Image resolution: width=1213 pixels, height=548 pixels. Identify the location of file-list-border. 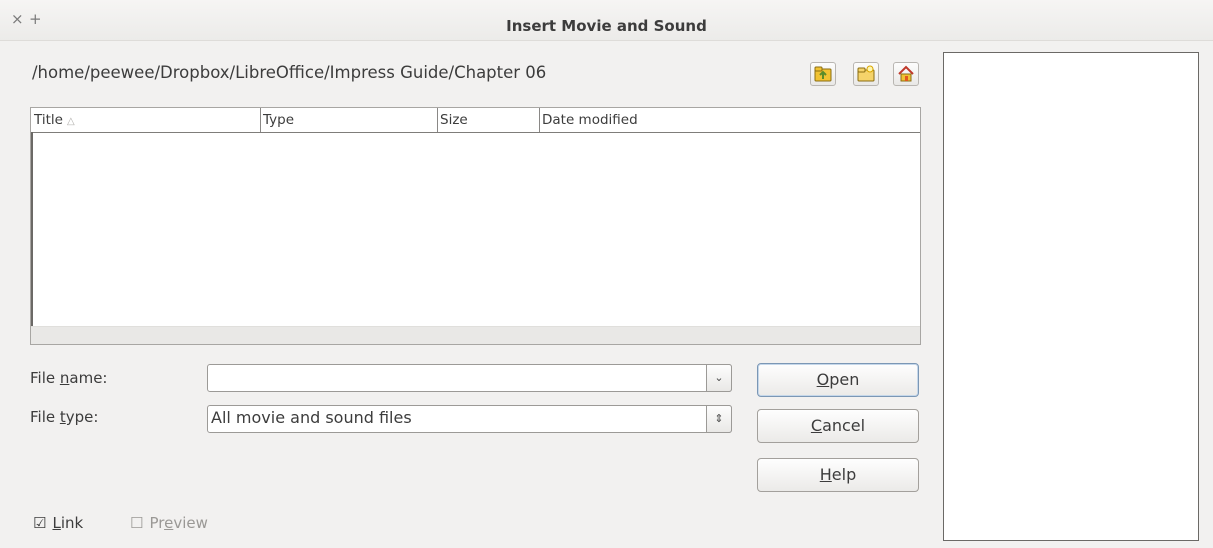
(32, 238).